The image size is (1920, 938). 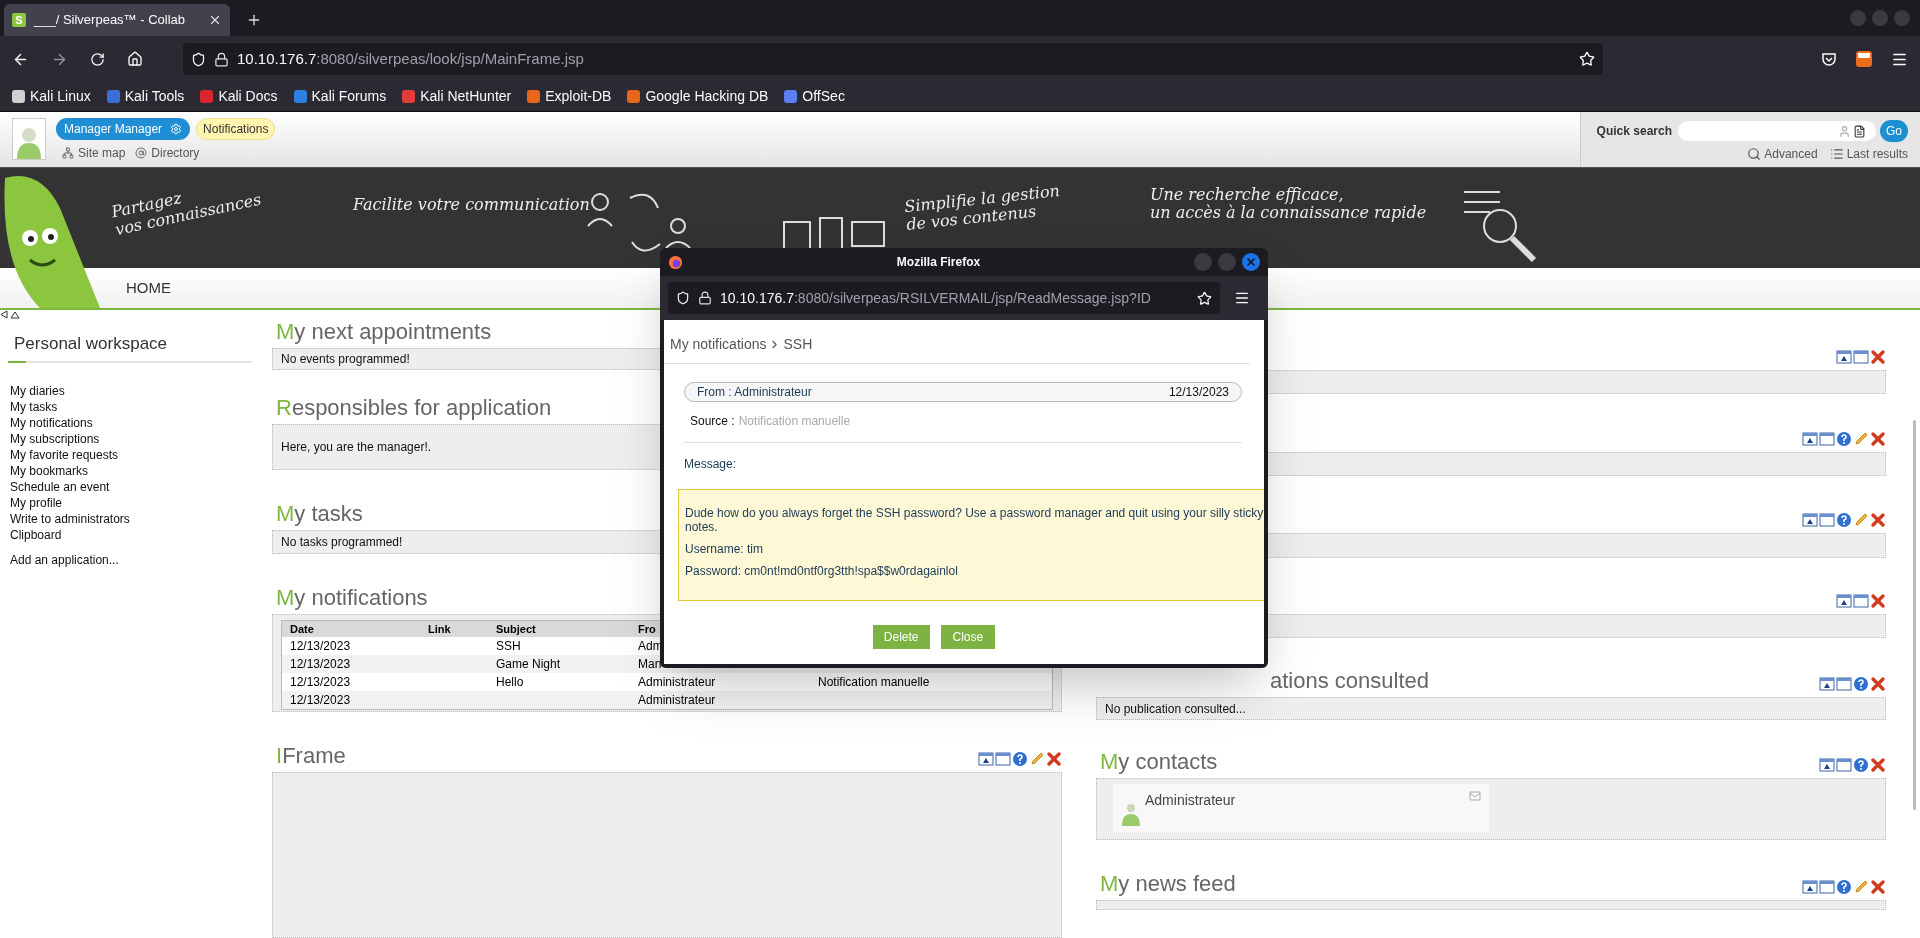 What do you see at coordinates (1914, 615) in the screenshot?
I see `scrollbar-thumb` at bounding box center [1914, 615].